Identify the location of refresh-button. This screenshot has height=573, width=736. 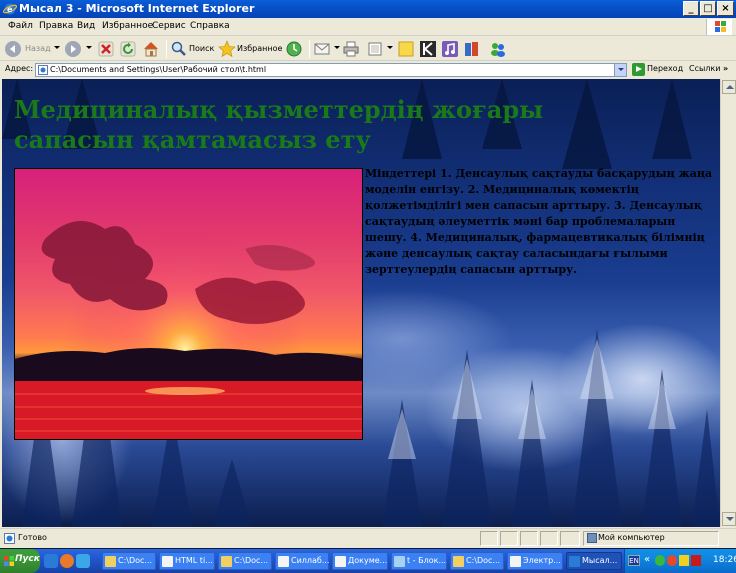
(129, 49).